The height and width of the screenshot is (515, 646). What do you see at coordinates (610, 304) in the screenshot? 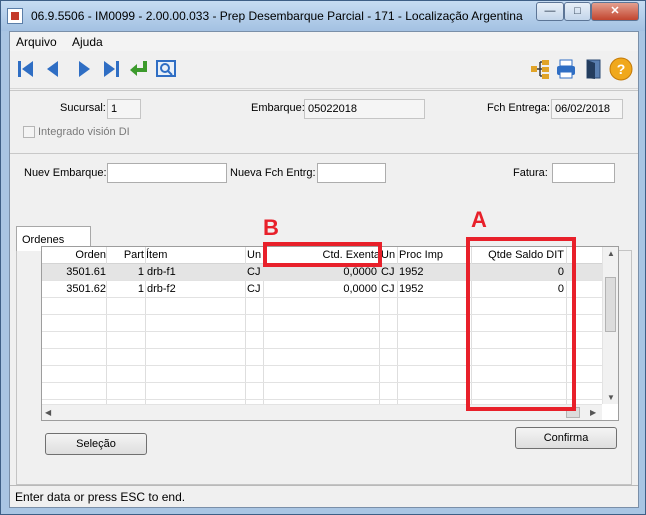
I see `vertical-scroll-thumb` at bounding box center [610, 304].